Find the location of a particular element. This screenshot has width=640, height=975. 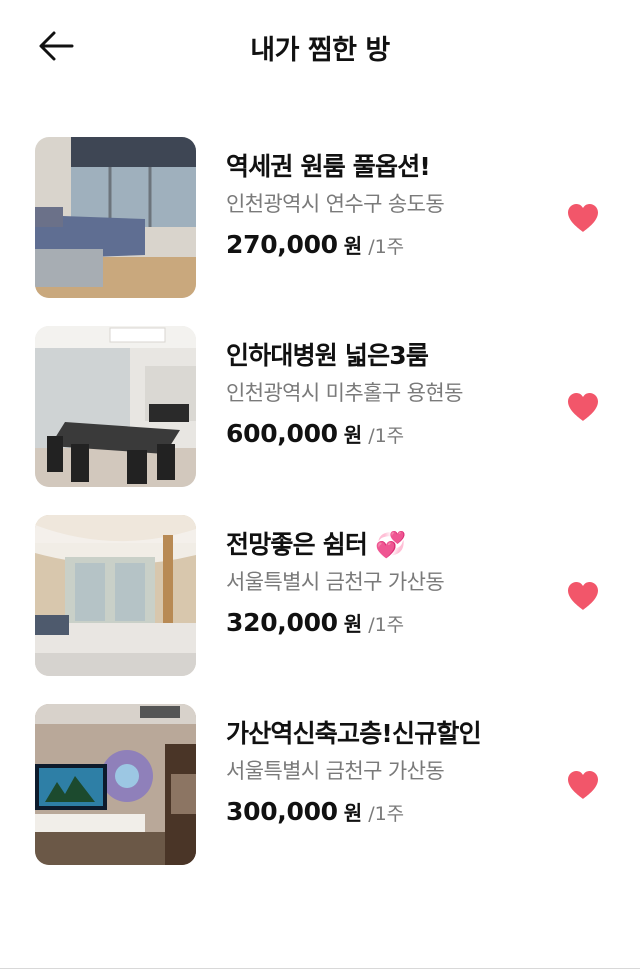

price-row: 270,000 원/1주 is located at coordinates (386, 245).